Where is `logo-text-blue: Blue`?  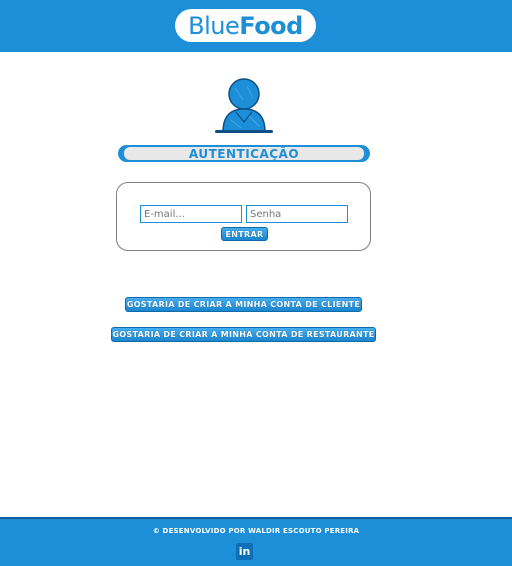
logo-text-blue: Blue is located at coordinates (214, 25).